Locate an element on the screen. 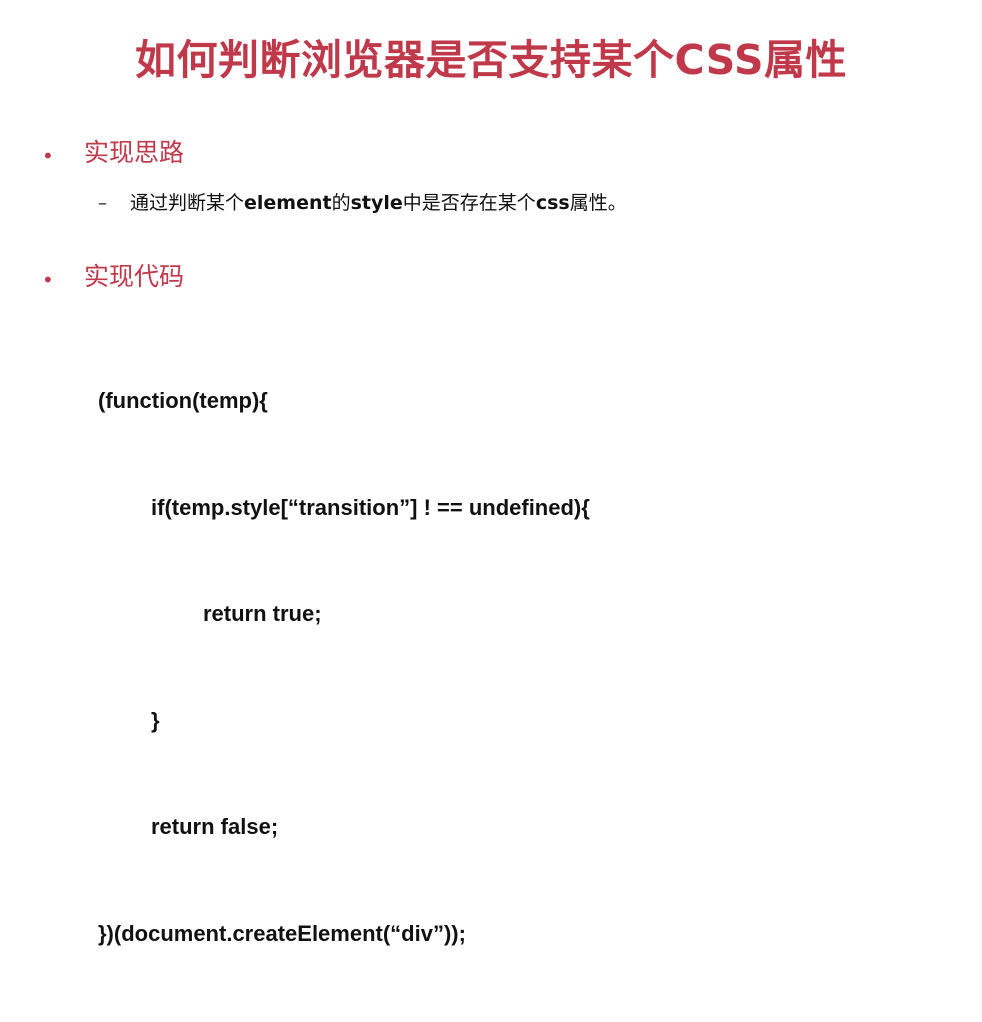 Image resolution: width=982 pixels, height=1022 pixels. code-line: } is located at coordinates (155, 720).